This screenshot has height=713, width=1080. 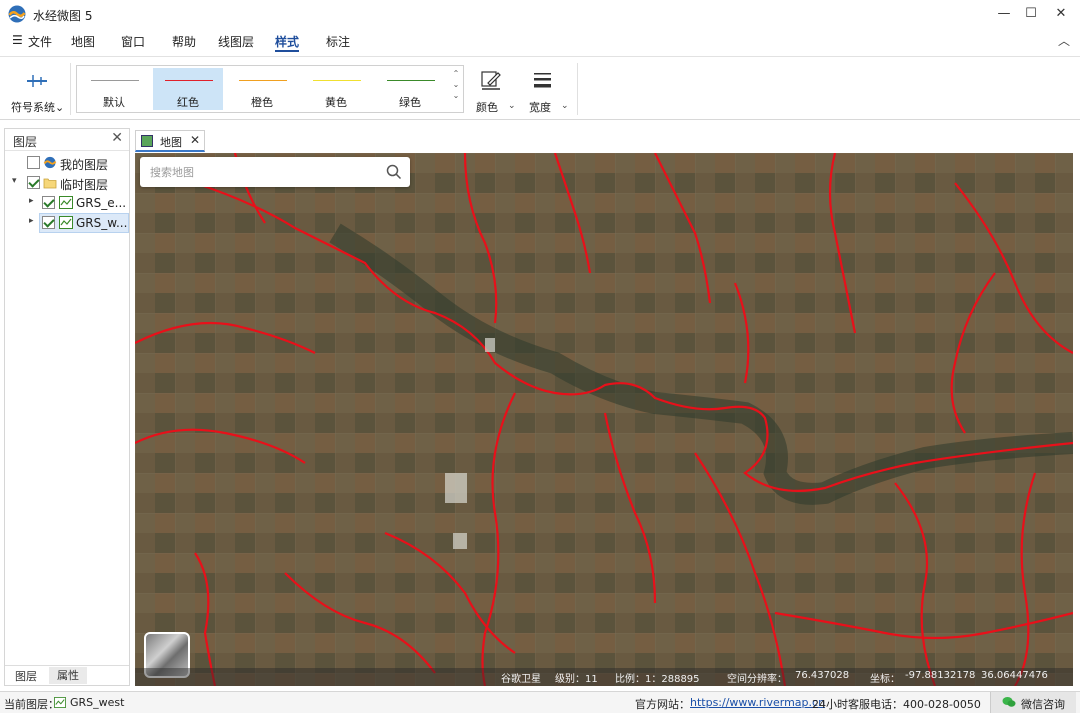 What do you see at coordinates (188, 89) in the screenshot?
I see `style-red: 红色` at bounding box center [188, 89].